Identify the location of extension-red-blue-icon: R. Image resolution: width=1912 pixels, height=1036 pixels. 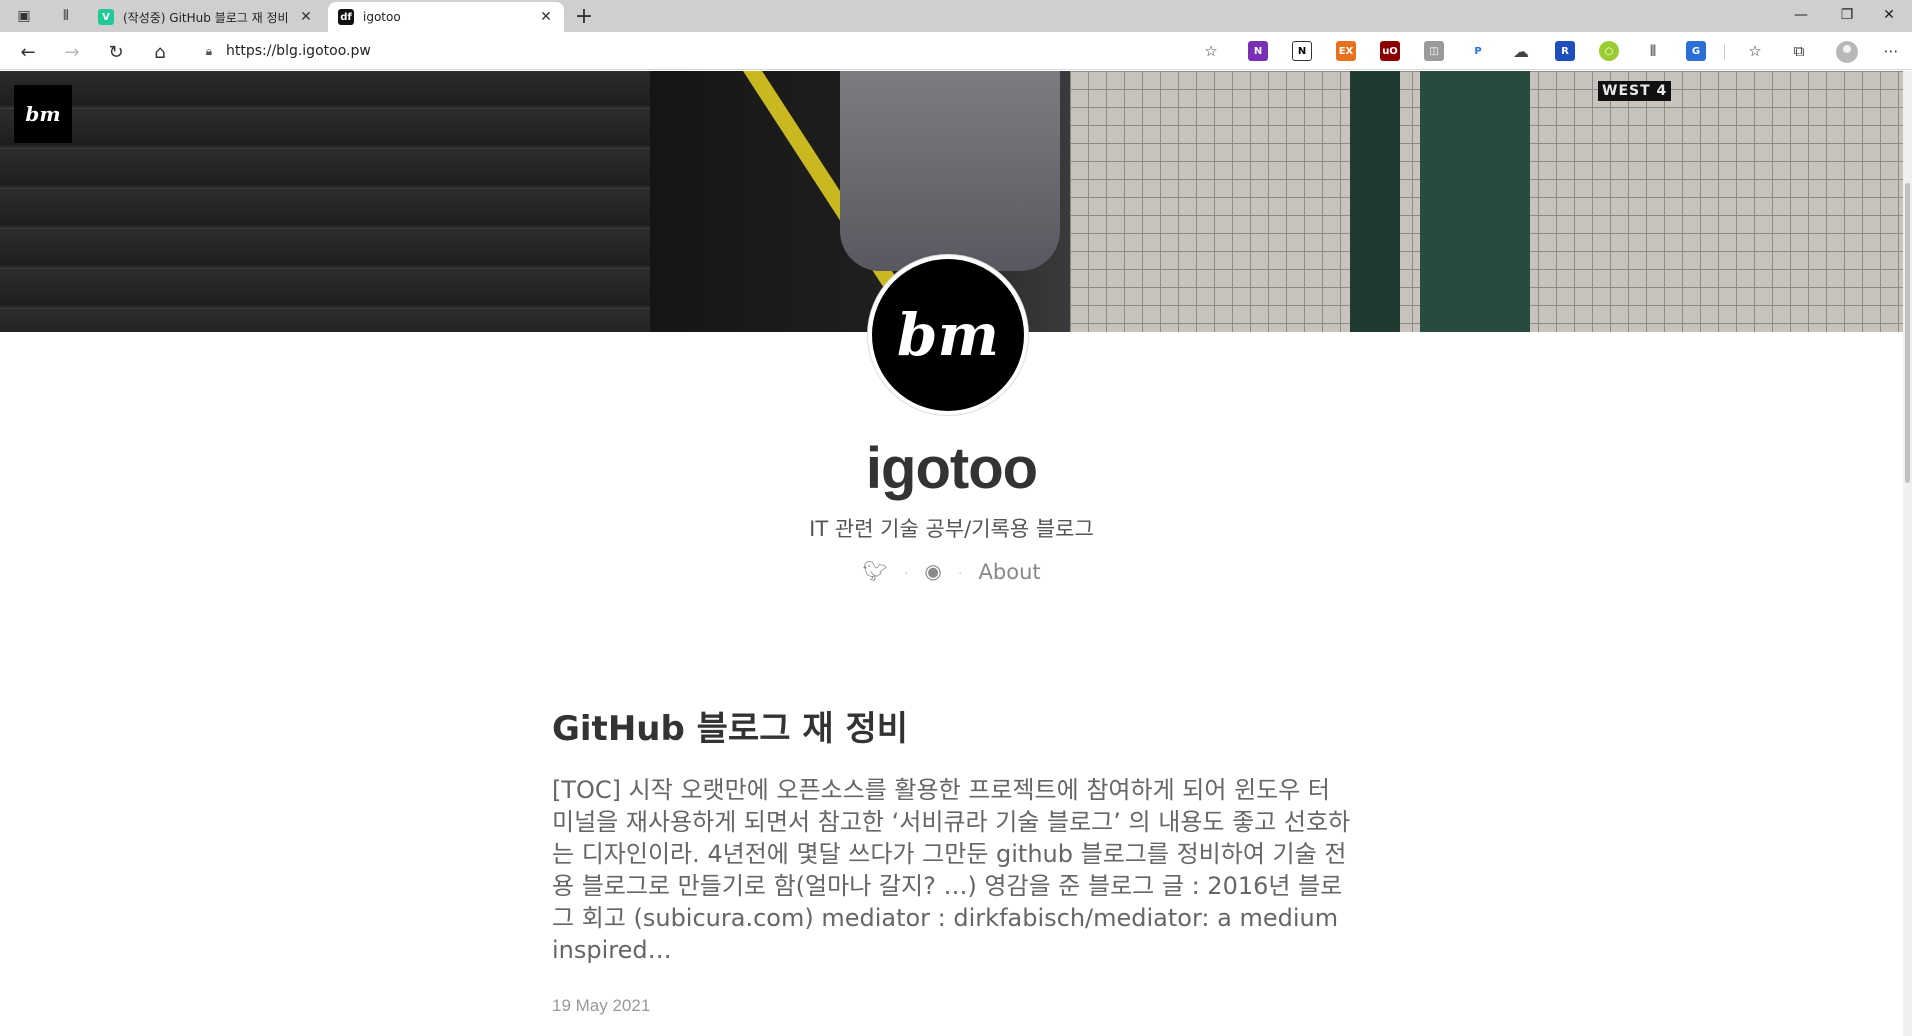
(1565, 51).